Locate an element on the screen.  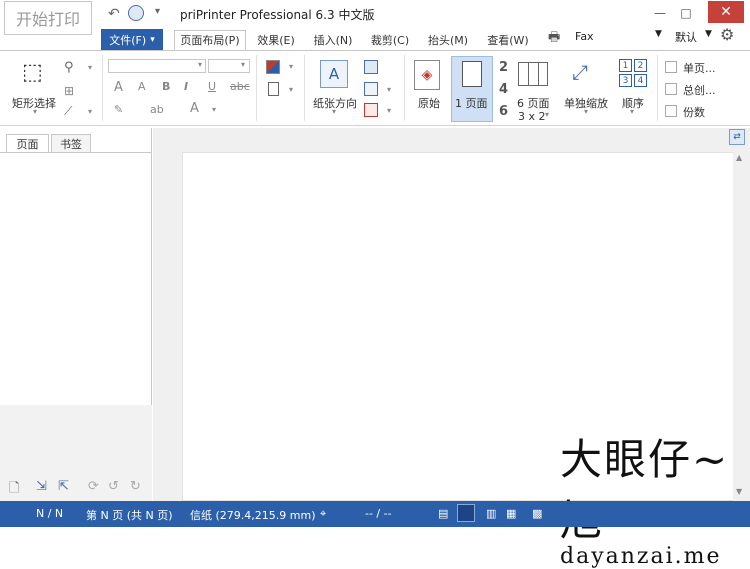
printer-dropdown-icon: ▼ is located at coordinates (658, 34).